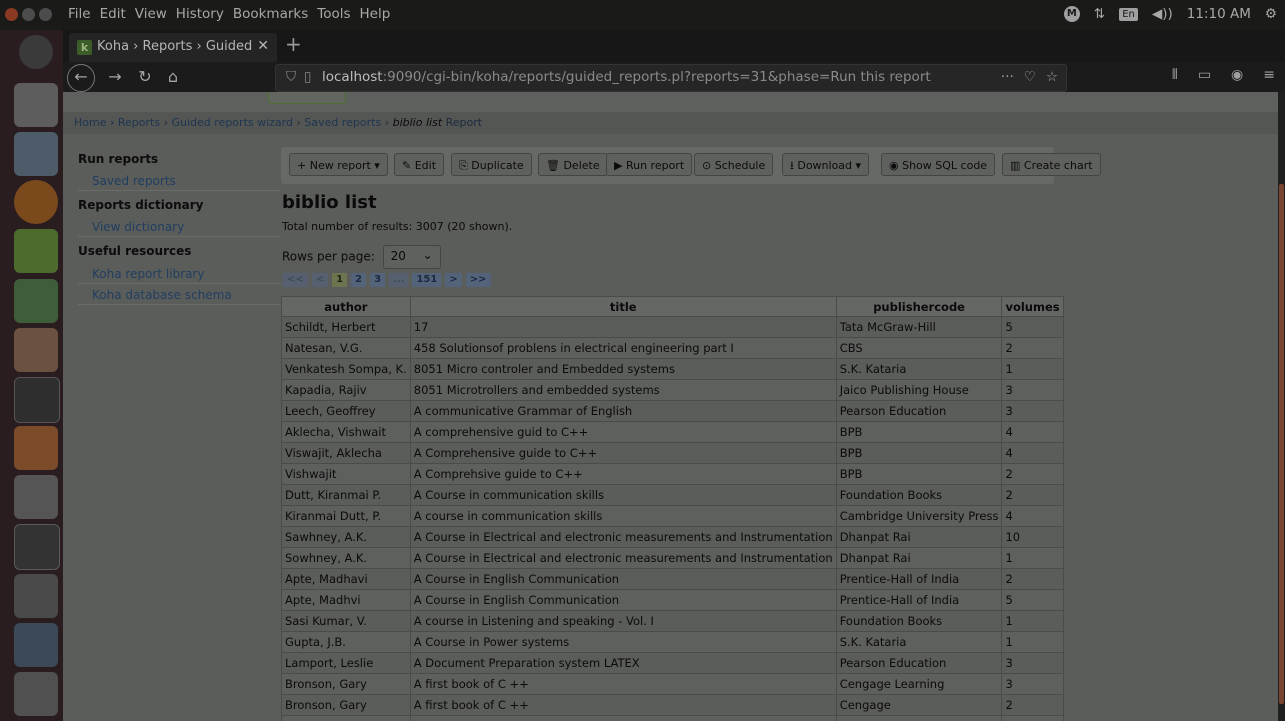 The width and height of the screenshot is (1285, 721). Describe the element at coordinates (1099, 14) in the screenshot. I see `network-icon: ⇅` at that location.